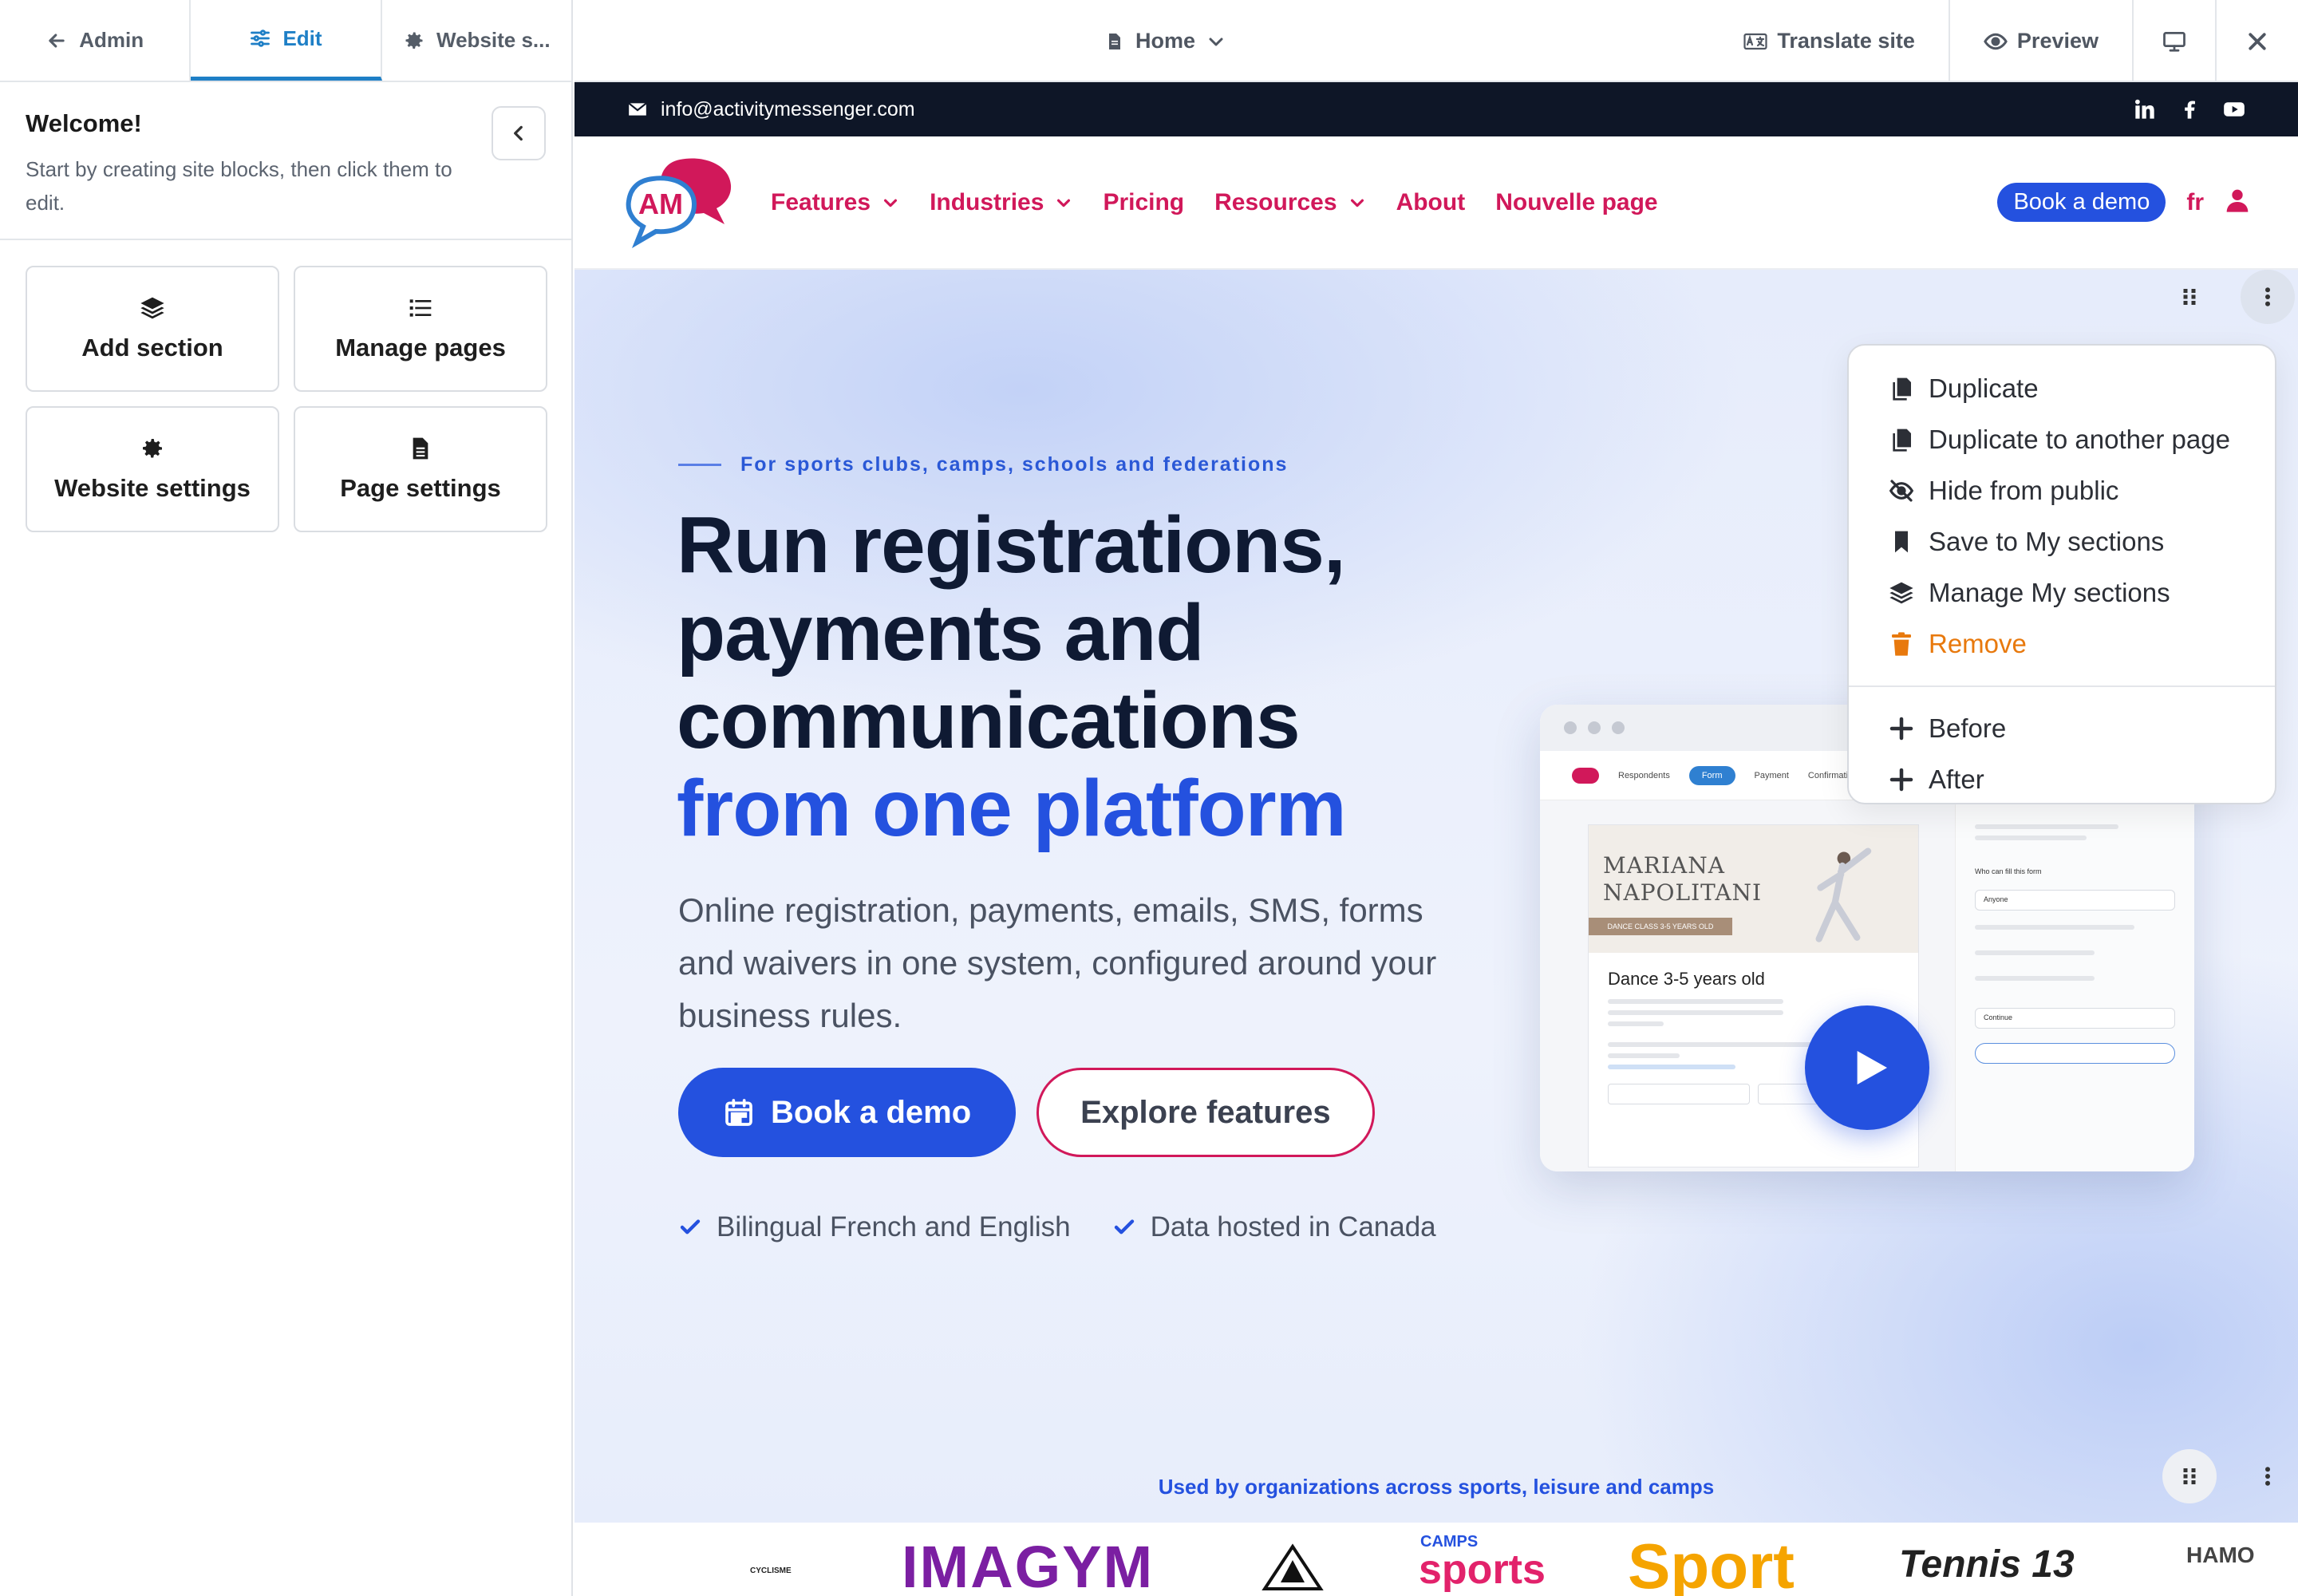 Image resolution: width=2298 pixels, height=1596 pixels. I want to click on translate-site-label: Translate site, so click(1846, 41).